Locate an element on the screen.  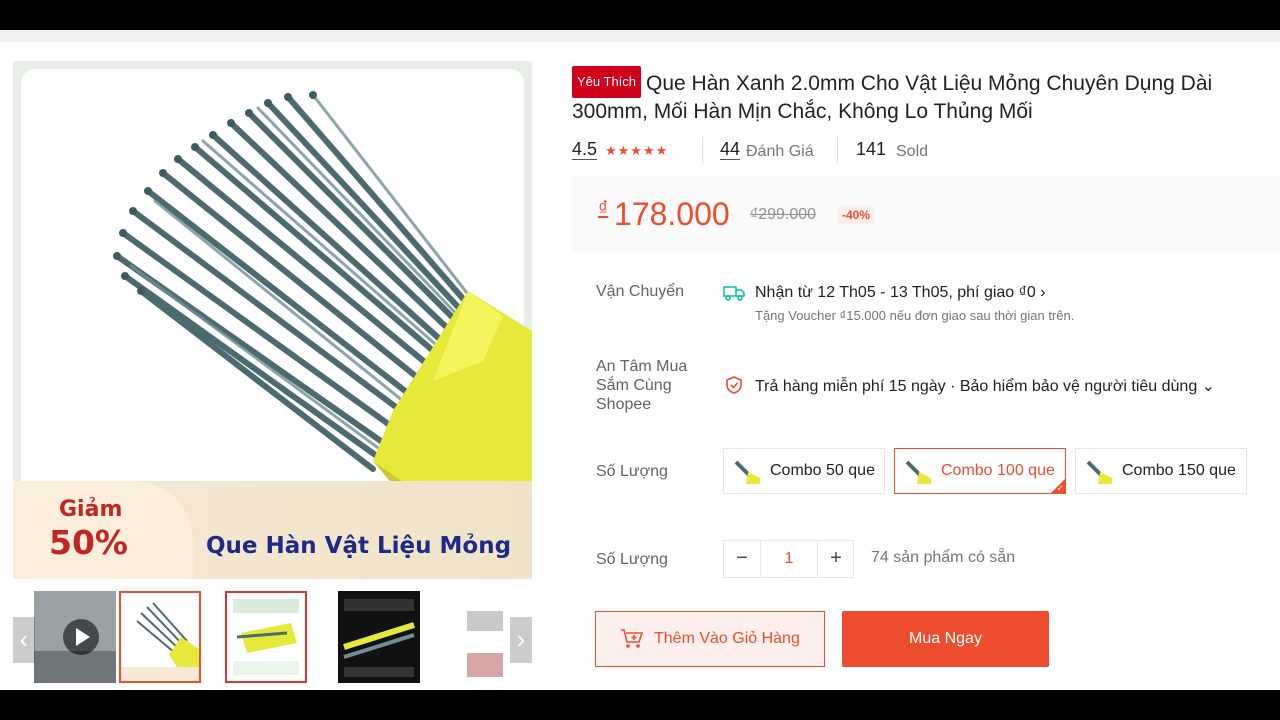
add-to-cart-button: Thêm Vào Giỏ Hàng is located at coordinates (710, 639).